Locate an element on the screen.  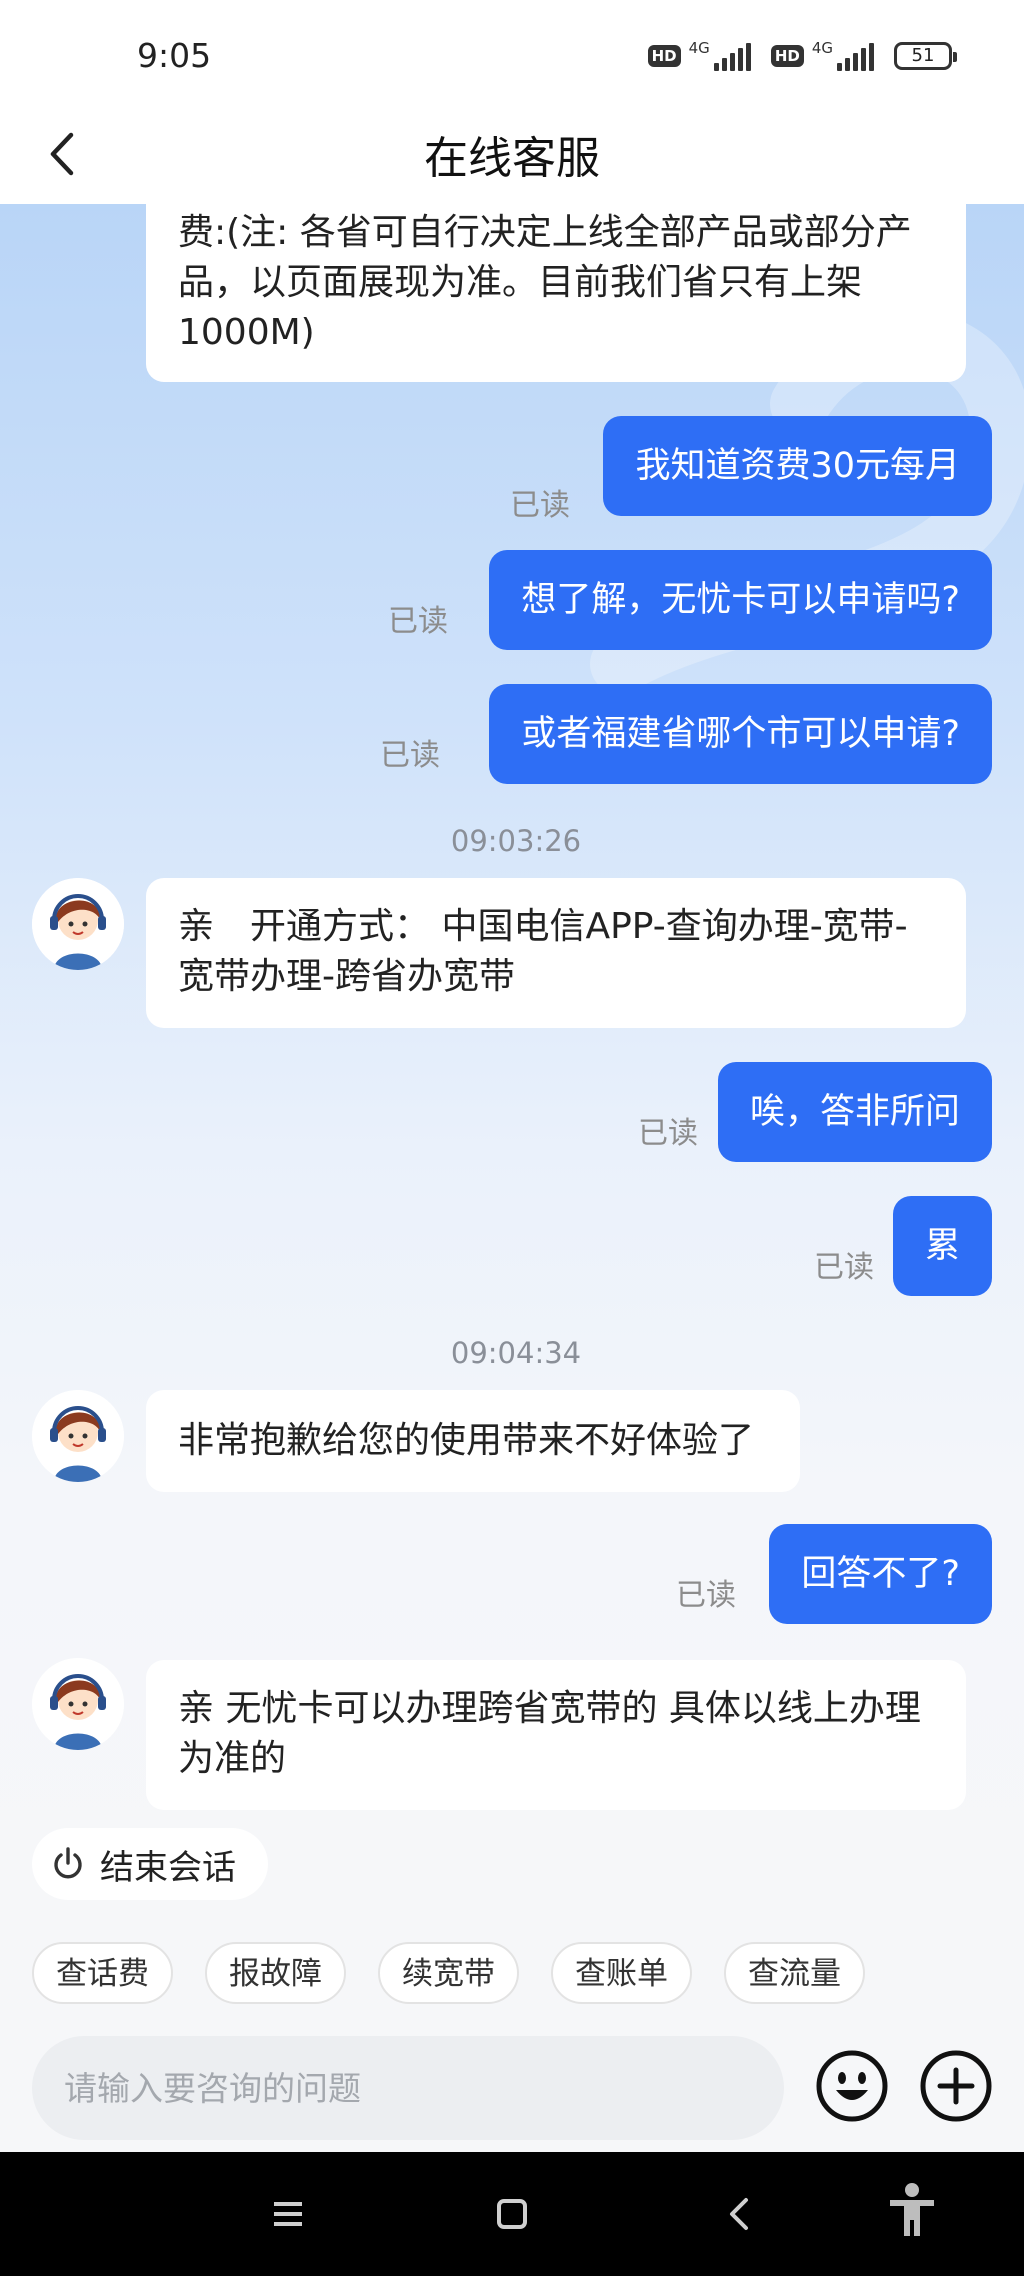
accessibility-icon is located at coordinates (912, 2209).